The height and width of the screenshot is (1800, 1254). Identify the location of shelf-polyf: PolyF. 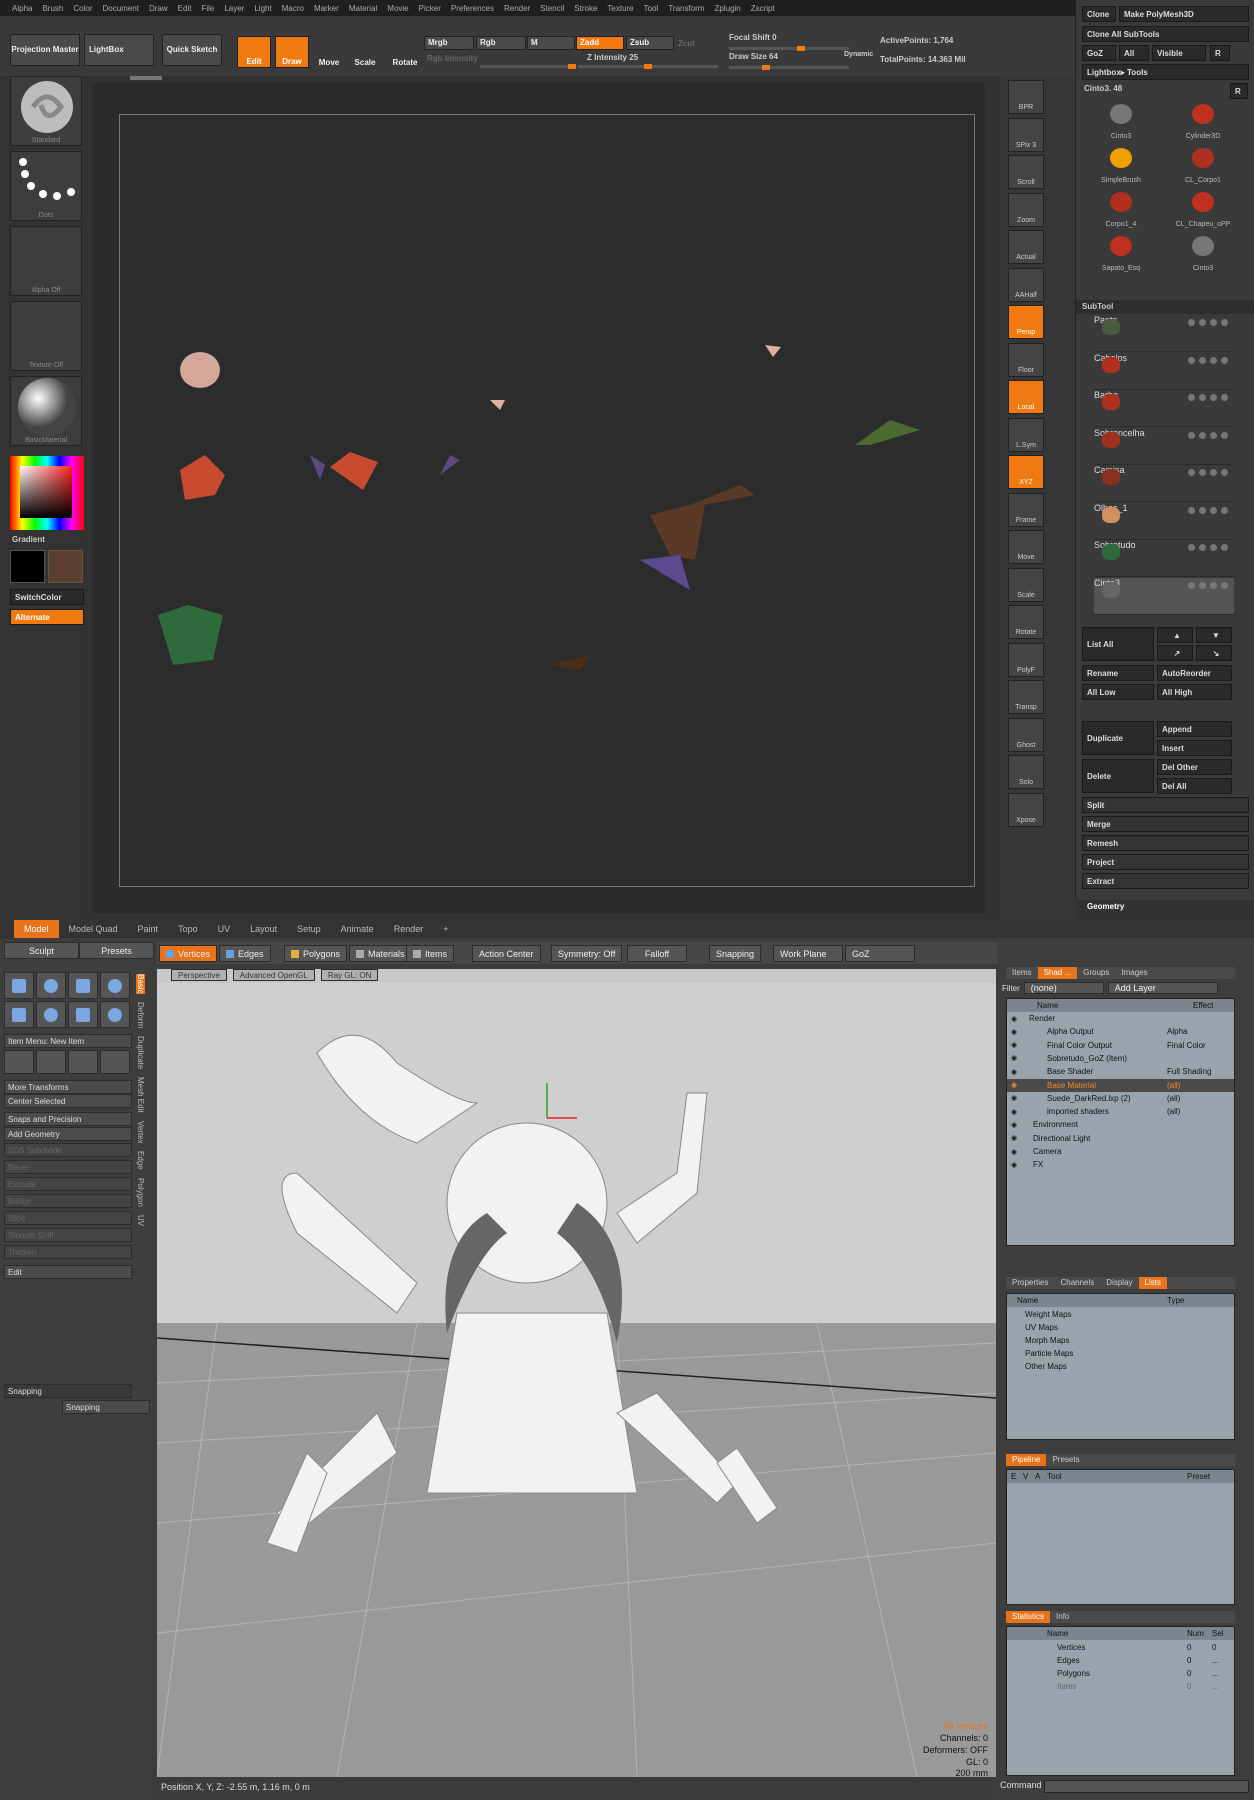
(1026, 659).